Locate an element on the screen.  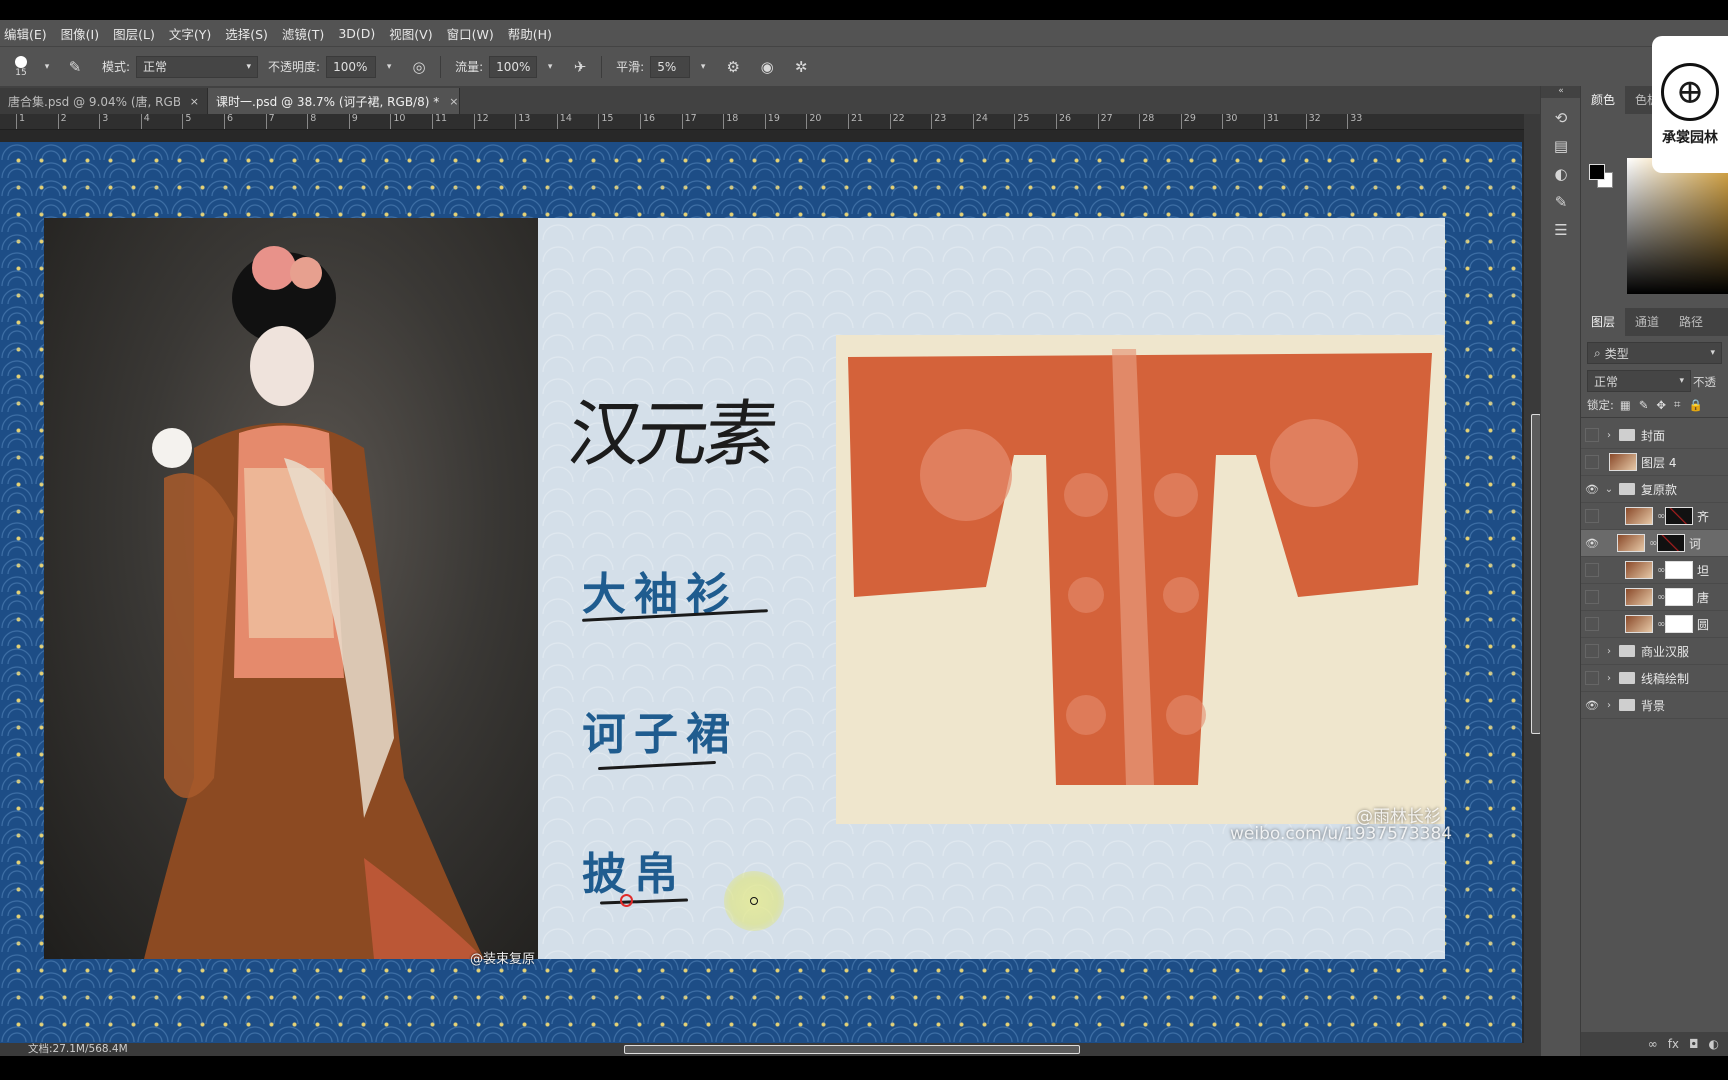
history-icon: ⟲ is located at coordinates (1561, 118).